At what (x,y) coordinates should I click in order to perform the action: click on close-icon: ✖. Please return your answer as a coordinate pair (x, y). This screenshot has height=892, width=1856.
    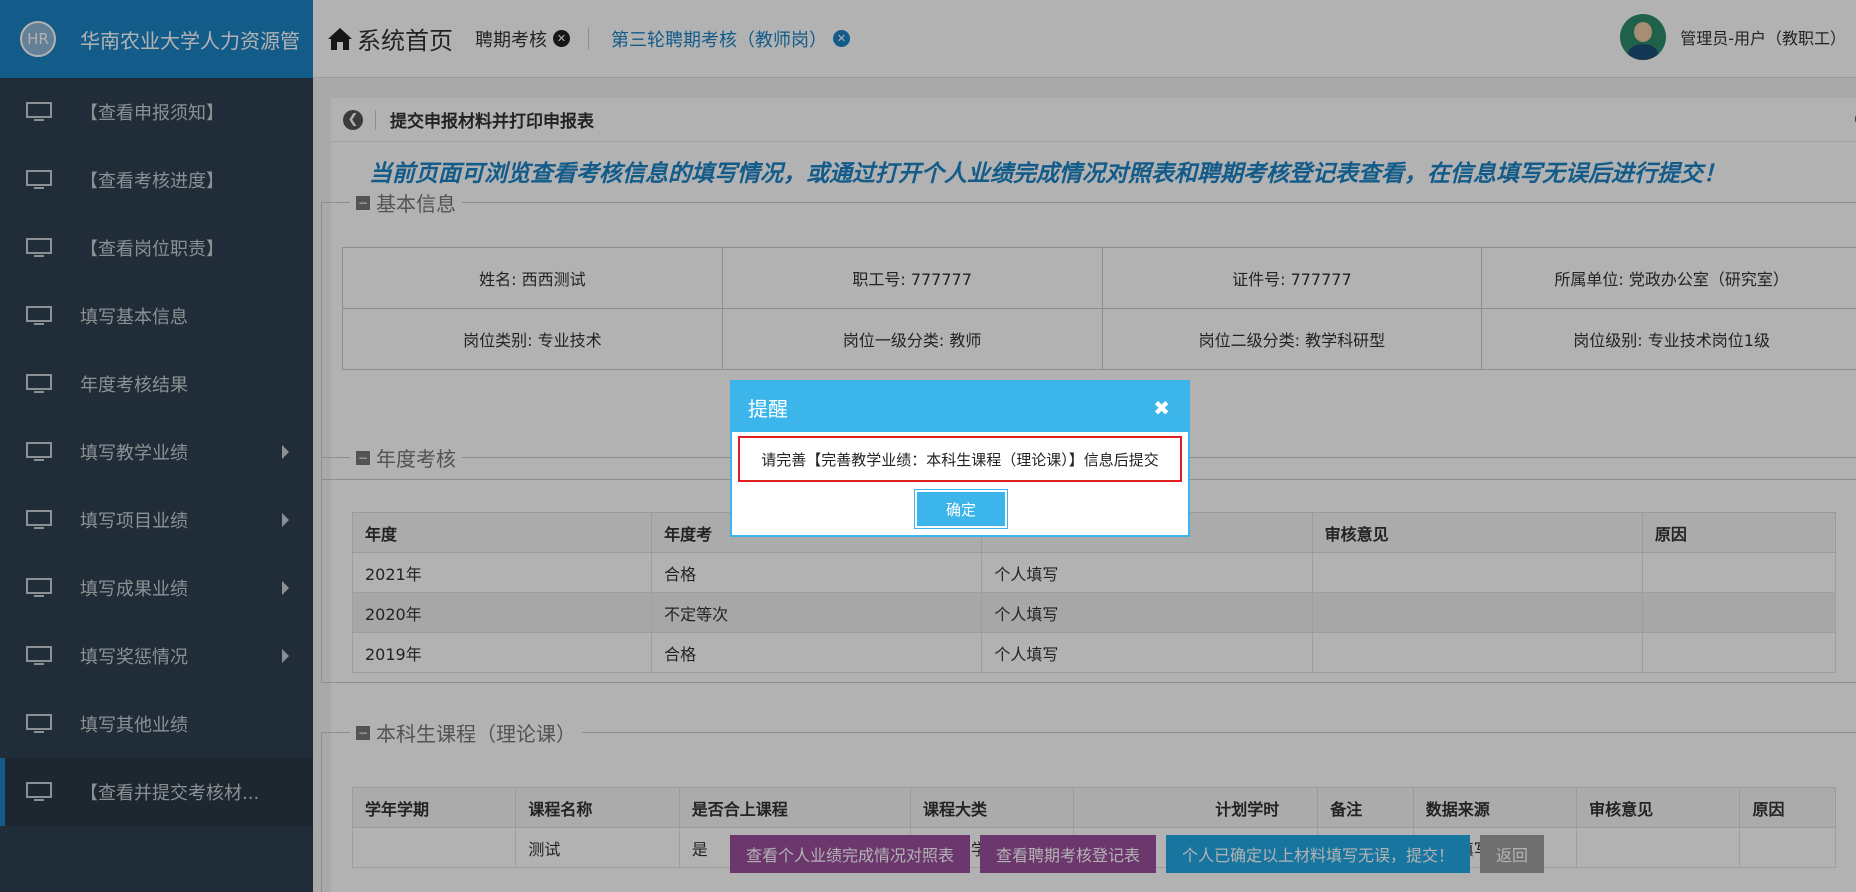
    Looking at the image, I should click on (1161, 408).